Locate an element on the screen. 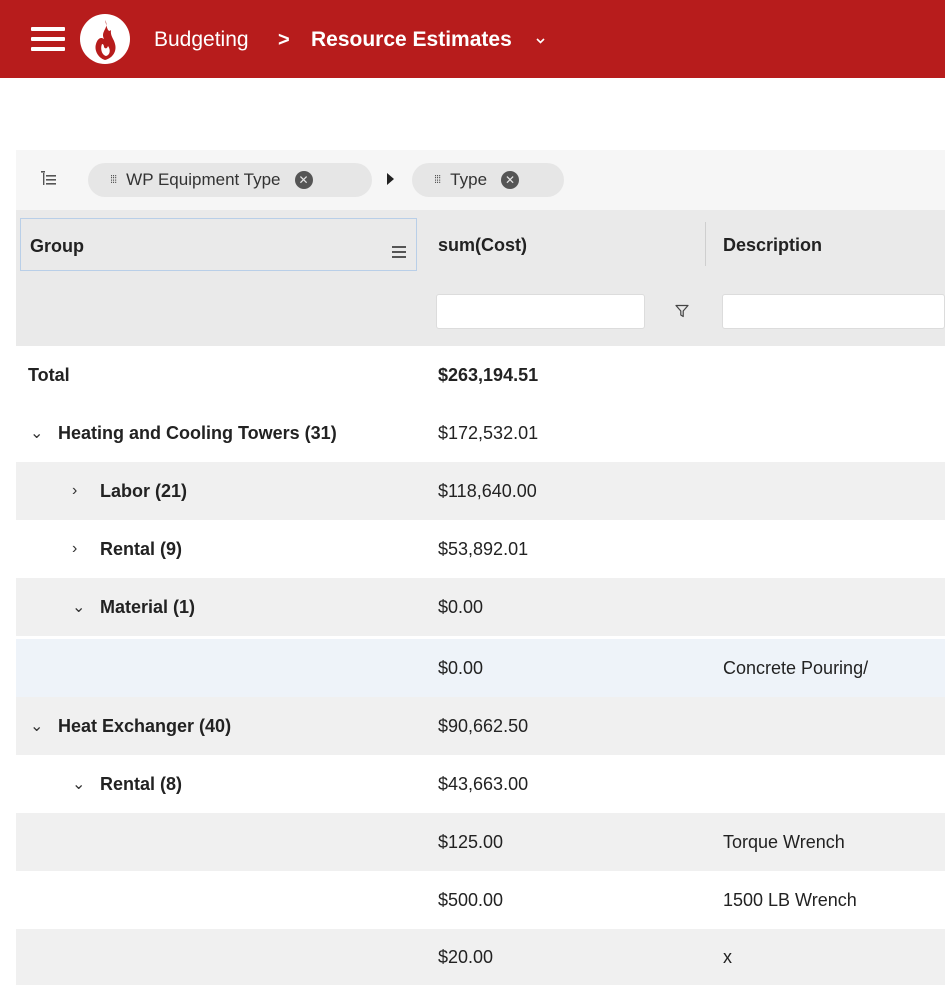  filter-row is located at coordinates (480, 311).